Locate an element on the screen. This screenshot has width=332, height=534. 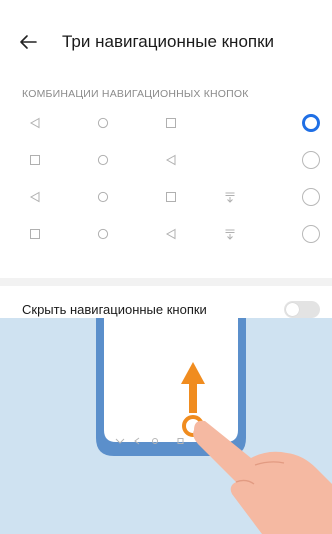
arrow-left-icon is located at coordinates (28, 42).